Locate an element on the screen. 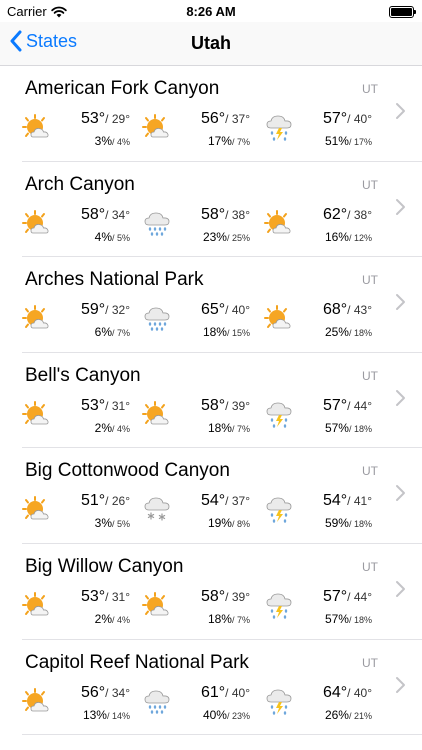 This screenshot has height=750, width=422. precip-secondary: / 15% is located at coordinates (238, 333).